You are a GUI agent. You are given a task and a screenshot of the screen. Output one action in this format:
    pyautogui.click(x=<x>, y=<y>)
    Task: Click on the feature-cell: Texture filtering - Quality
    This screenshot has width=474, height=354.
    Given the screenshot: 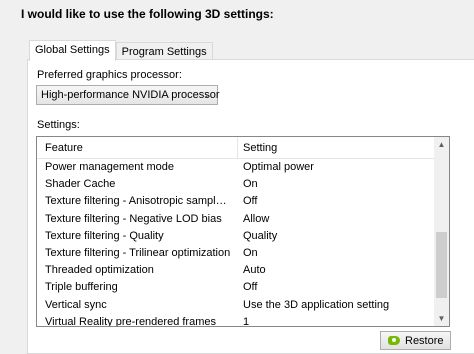 What is the action you would take?
    pyautogui.click(x=104, y=235)
    